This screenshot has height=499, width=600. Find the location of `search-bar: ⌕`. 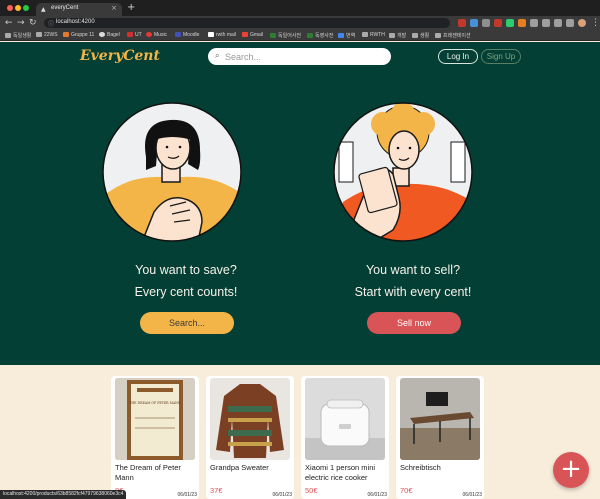

search-bar: ⌕ is located at coordinates (299, 56).